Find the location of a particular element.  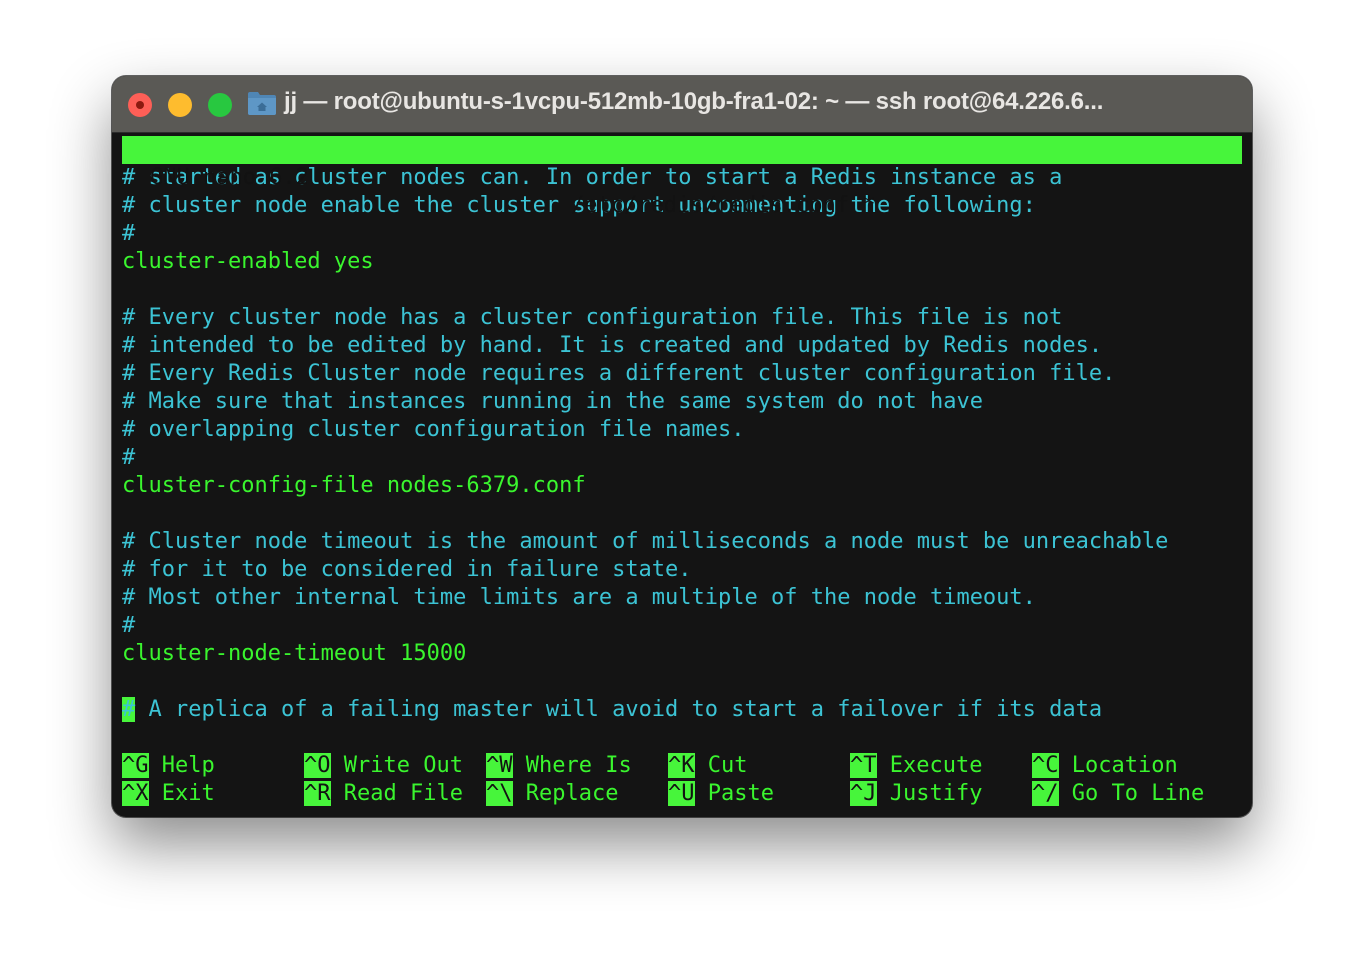

shortcut-where-is: ^W Where Is is located at coordinates (559, 766).